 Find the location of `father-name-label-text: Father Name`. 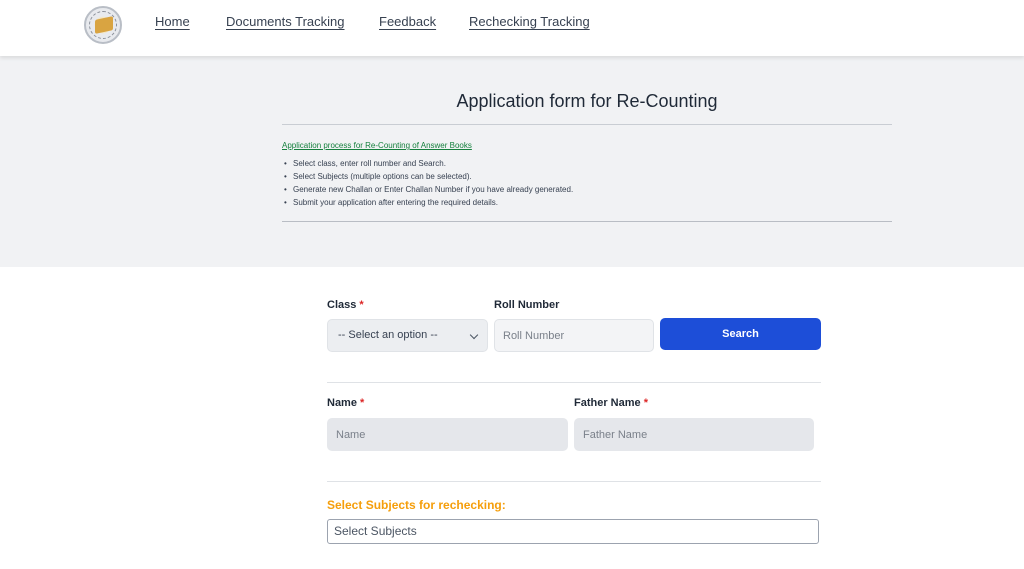

father-name-label-text: Father Name is located at coordinates (607, 403).